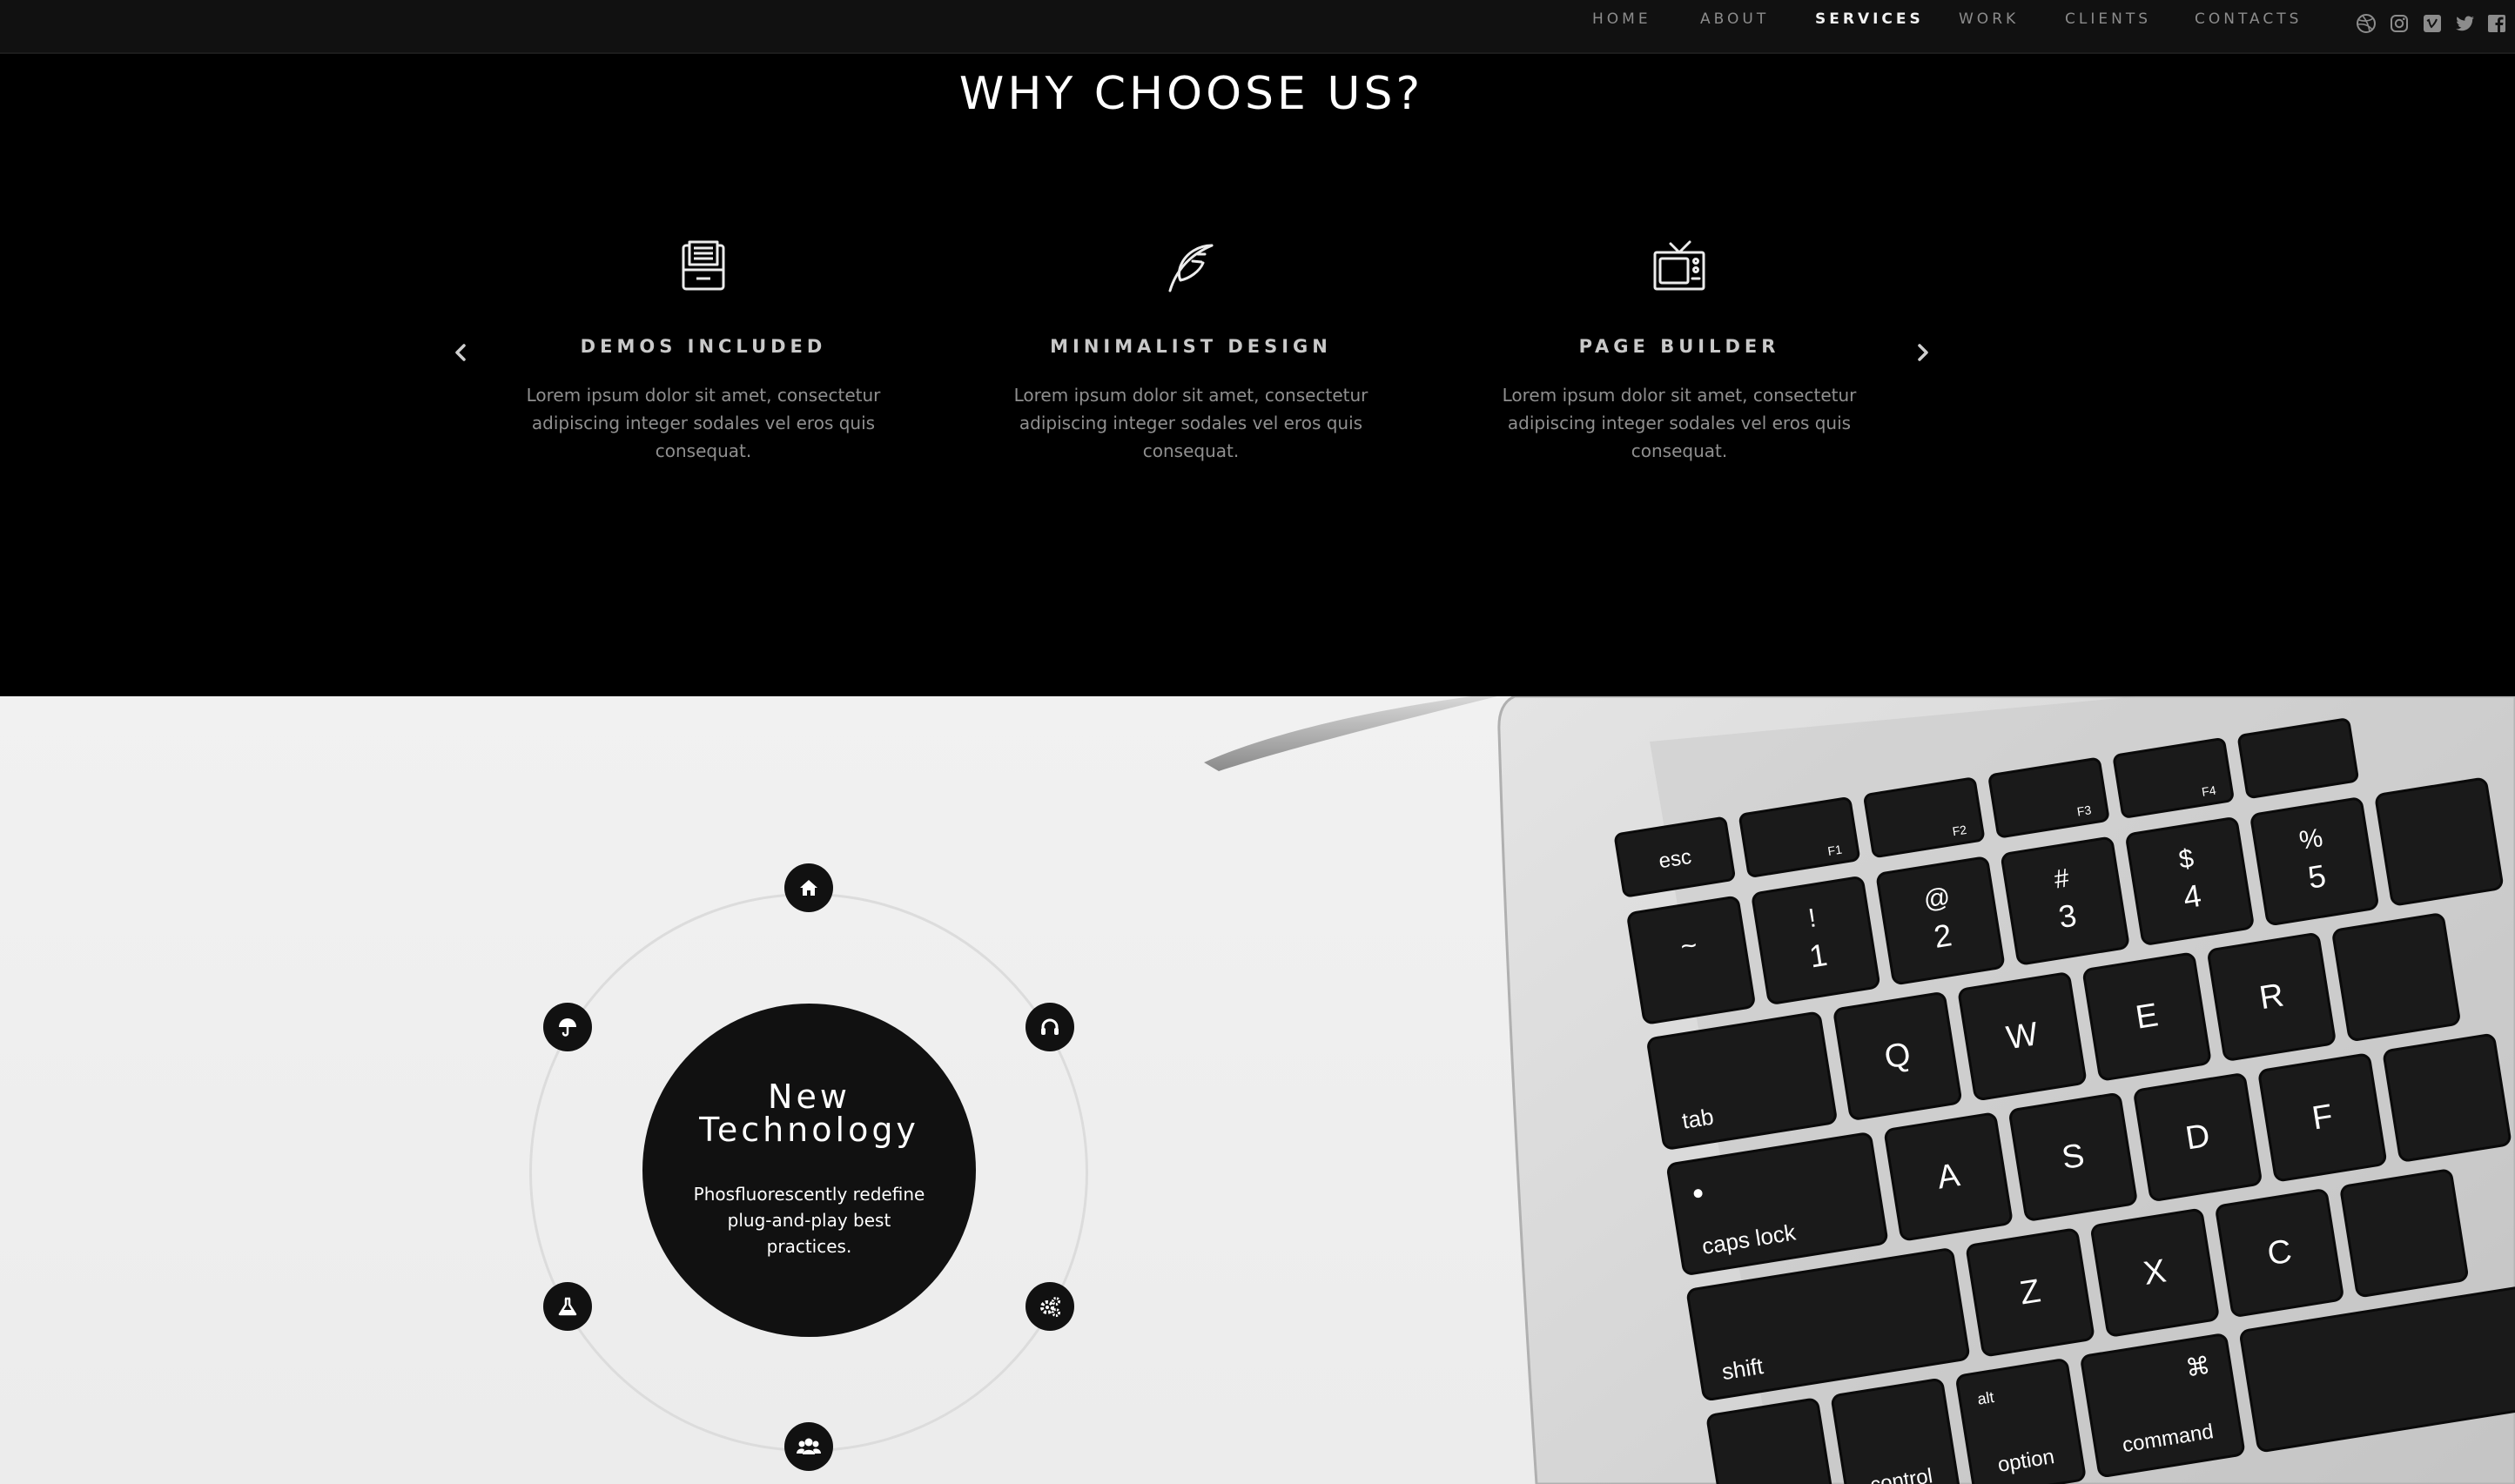 The width and height of the screenshot is (2515, 1484). What do you see at coordinates (1923, 352) in the screenshot?
I see `carousel-next-arrow-icon` at bounding box center [1923, 352].